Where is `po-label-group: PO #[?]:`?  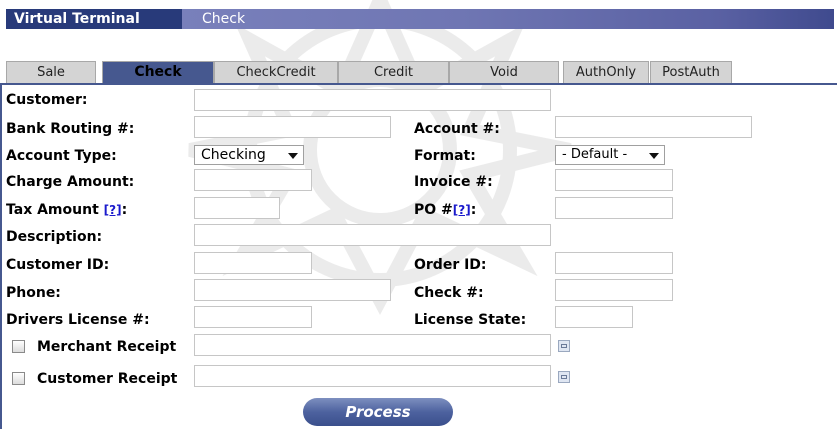 po-label-group: PO #[?]: is located at coordinates (445, 210).